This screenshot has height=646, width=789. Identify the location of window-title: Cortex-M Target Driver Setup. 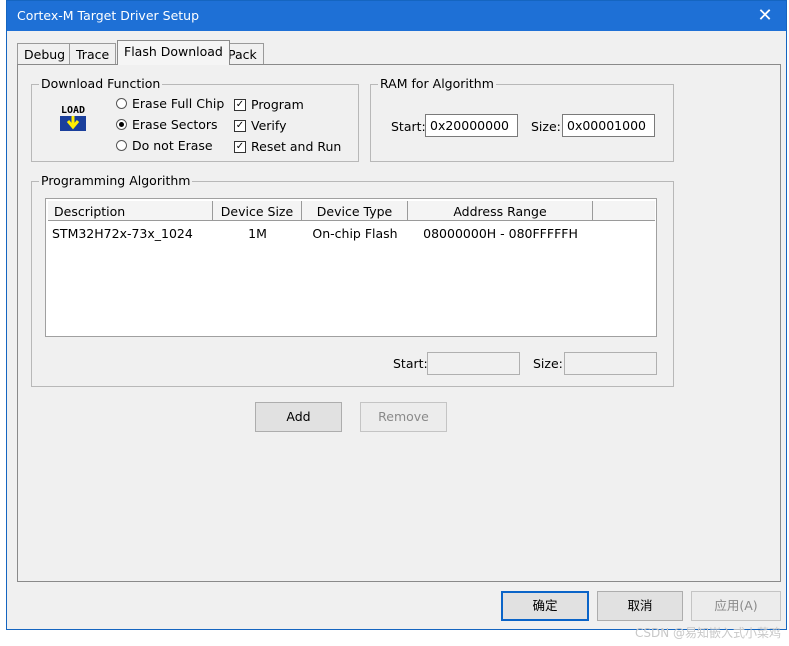
(108, 15).